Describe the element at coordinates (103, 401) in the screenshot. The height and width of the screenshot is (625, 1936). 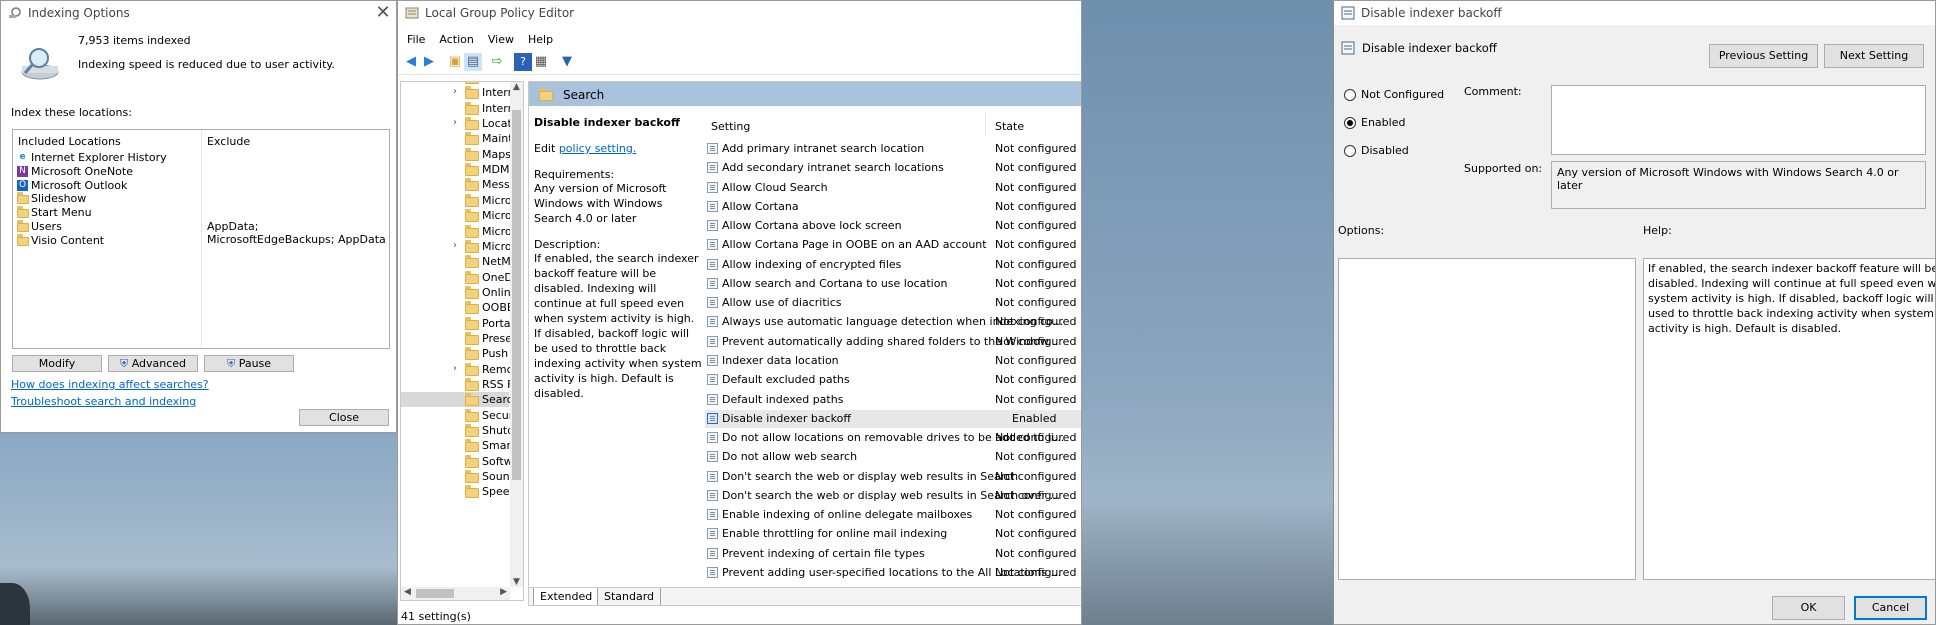
I see `troubleshoot-link: Troubleshoot search and indexing` at that location.